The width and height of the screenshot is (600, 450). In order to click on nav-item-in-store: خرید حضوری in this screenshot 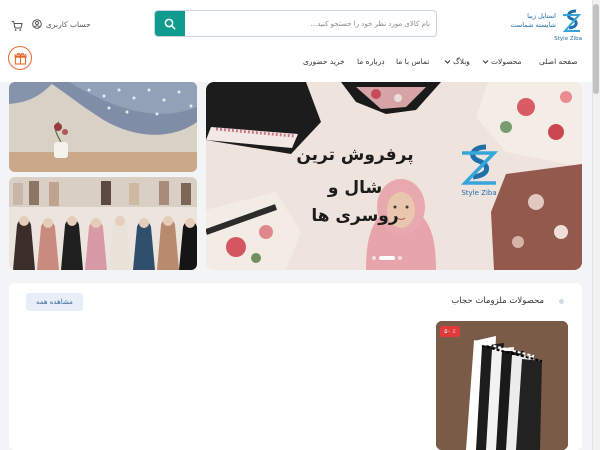, I will do `click(324, 61)`.